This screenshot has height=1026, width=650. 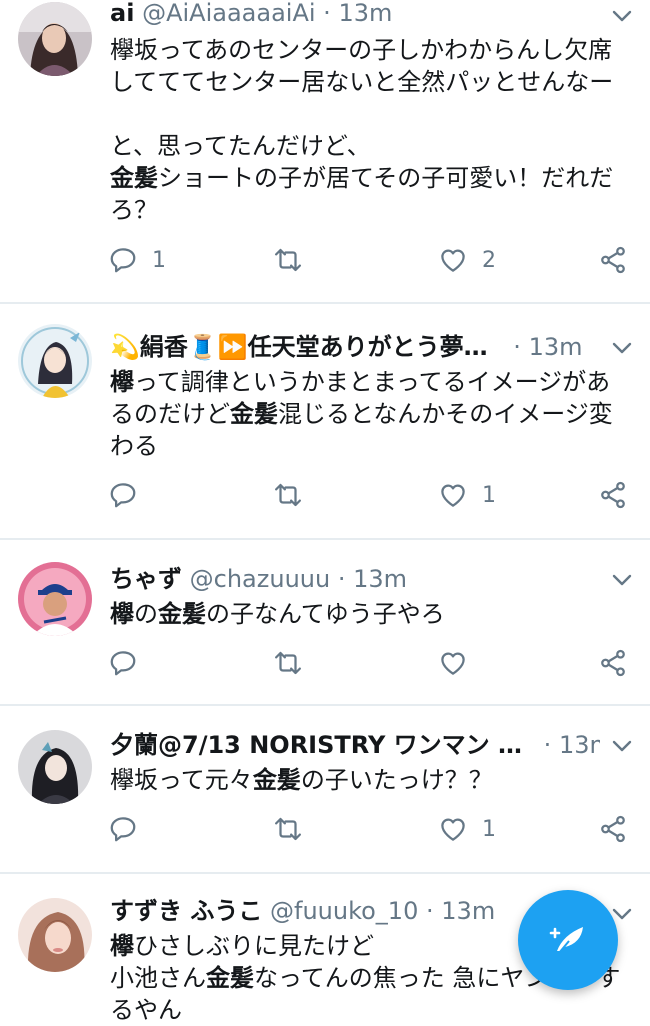 I want to click on like-button: 2, so click(x=467, y=260).